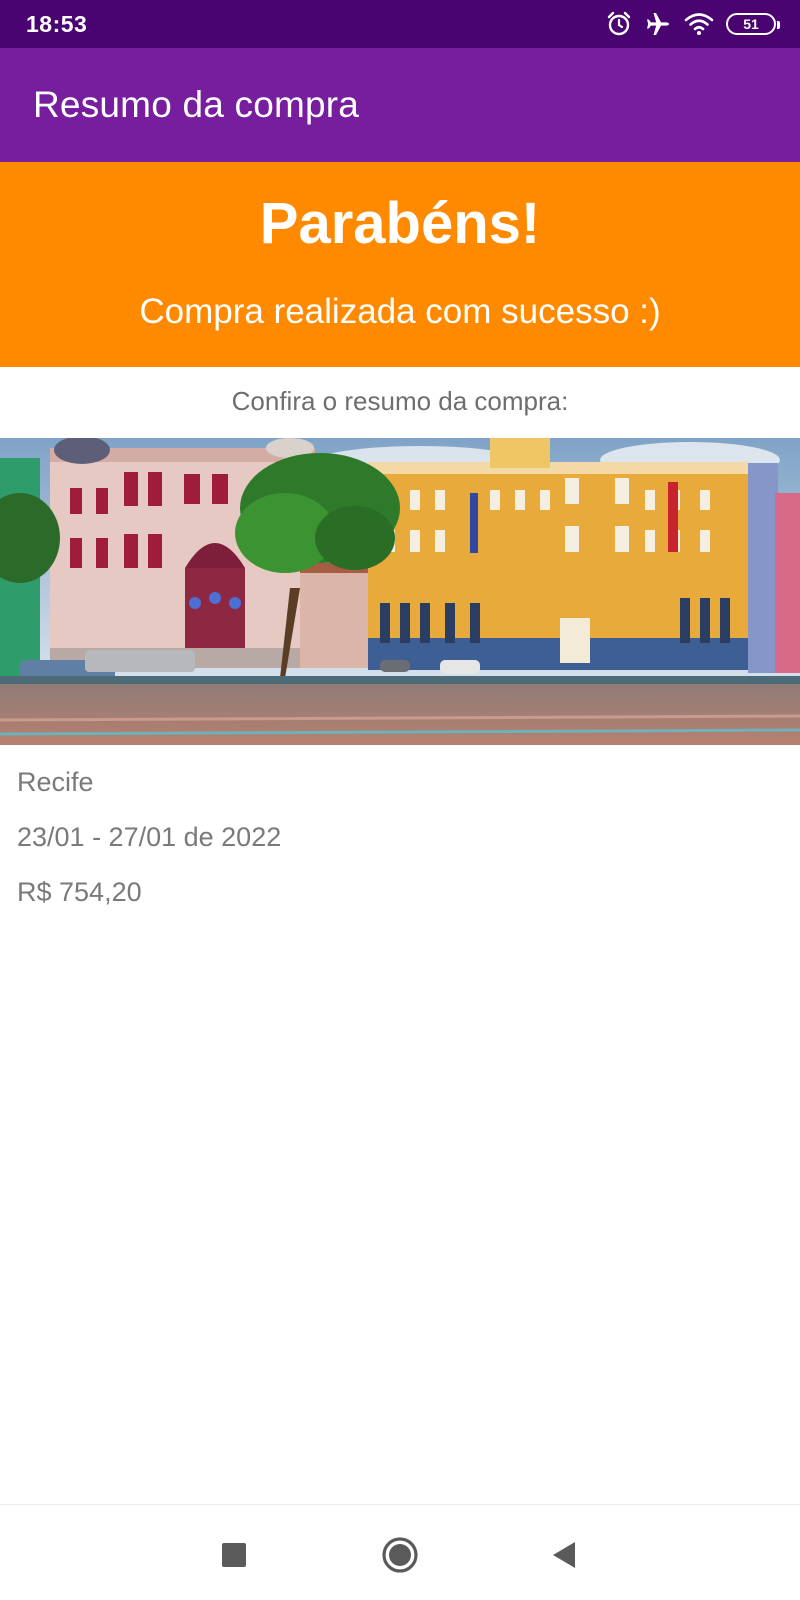  Describe the element at coordinates (619, 24) in the screenshot. I see `alarm-icon` at that location.